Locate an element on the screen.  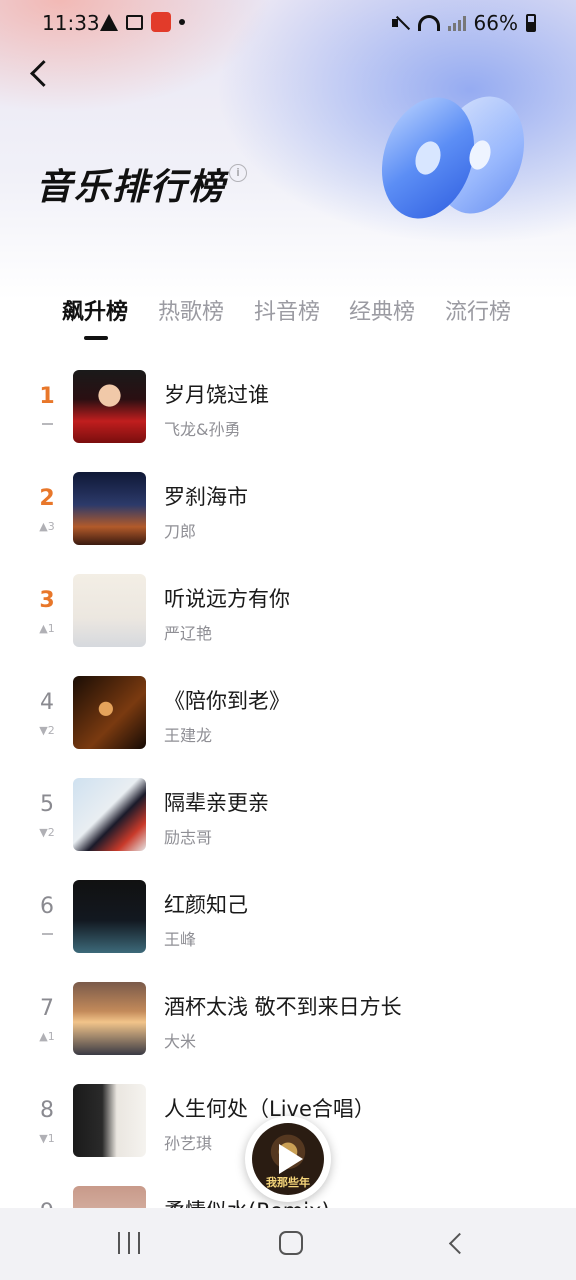
status-time: 11:33 is located at coordinates (71, 23).